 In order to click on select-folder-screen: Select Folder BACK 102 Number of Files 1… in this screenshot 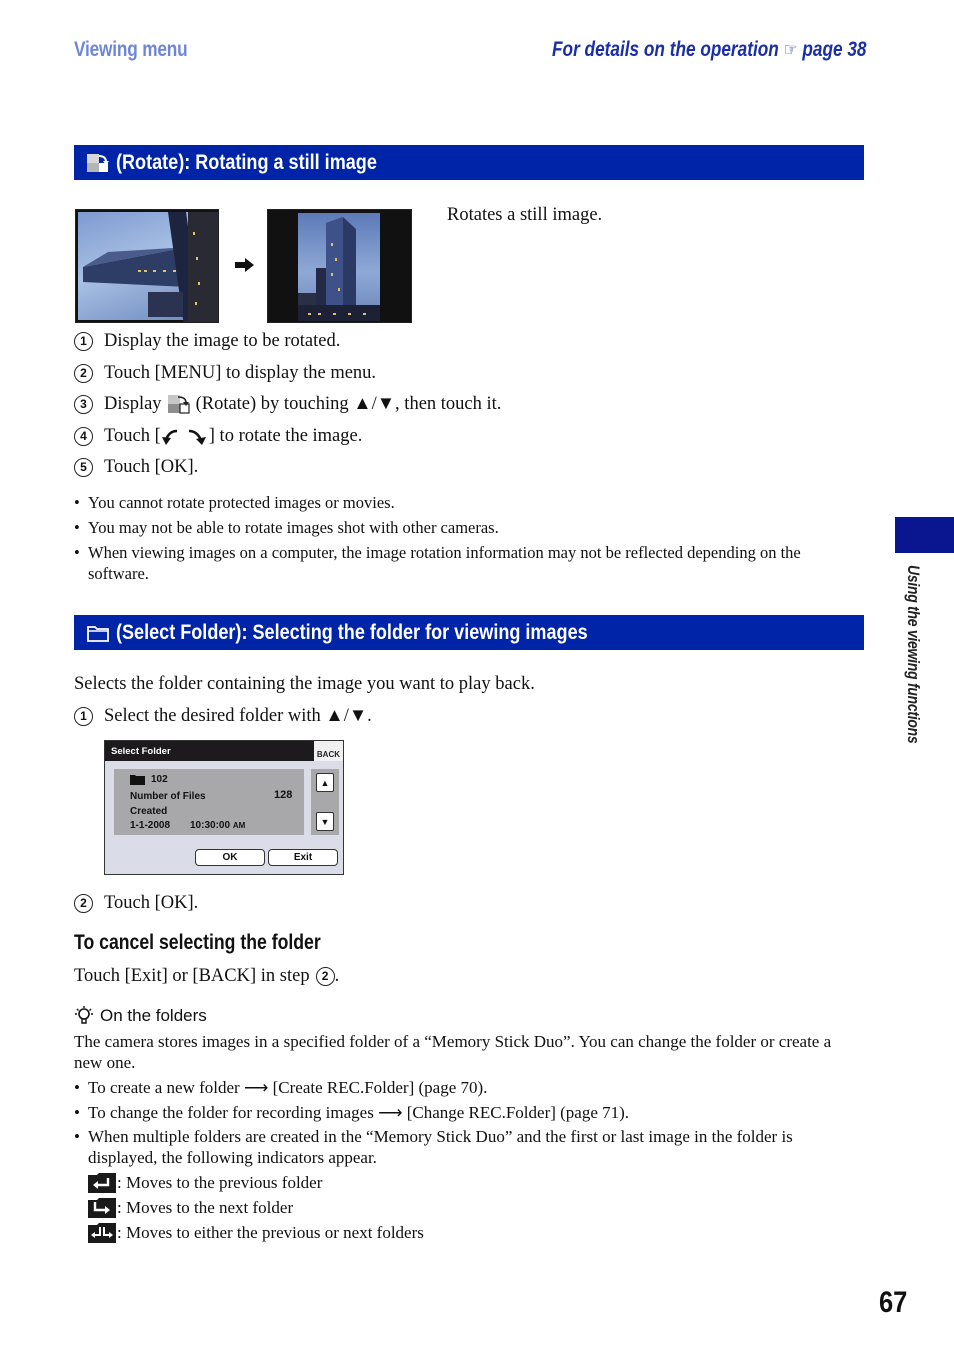, I will do `click(224, 807)`.